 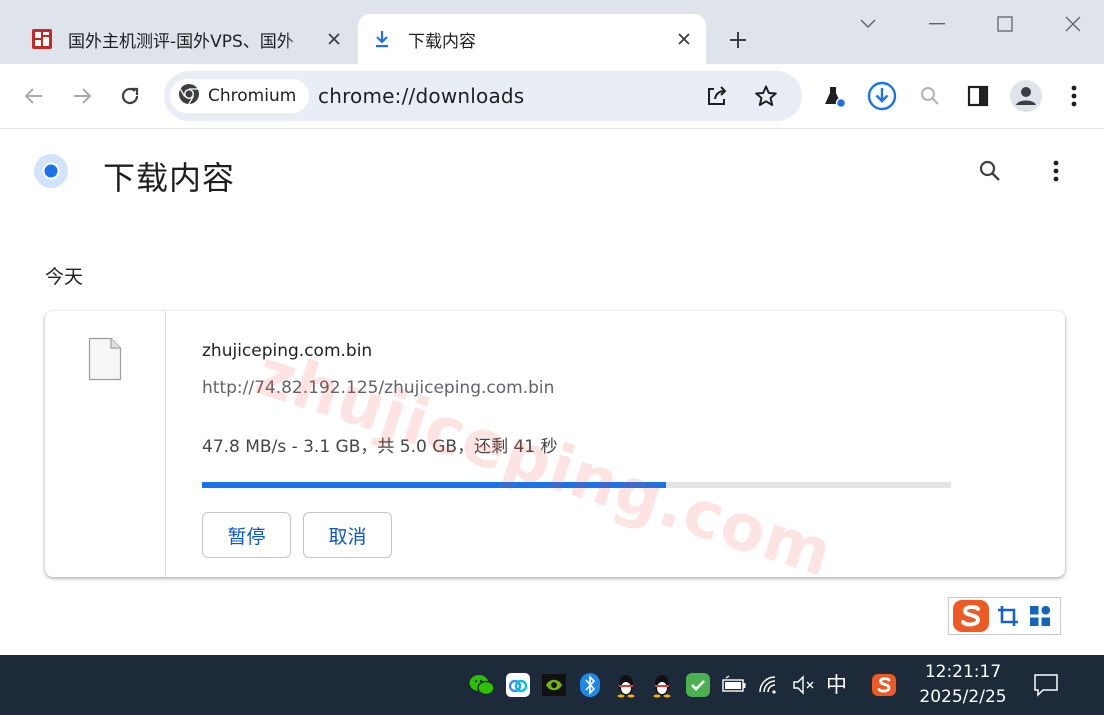 What do you see at coordinates (868, 24) in the screenshot?
I see `tab-search-icon` at bounding box center [868, 24].